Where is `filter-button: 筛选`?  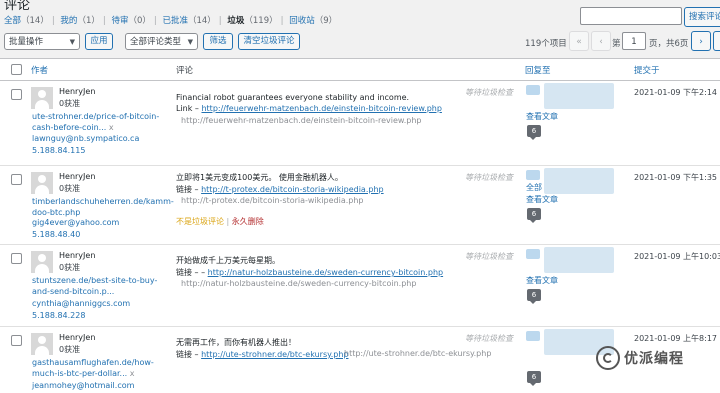
filter-button: 筛选 is located at coordinates (218, 41).